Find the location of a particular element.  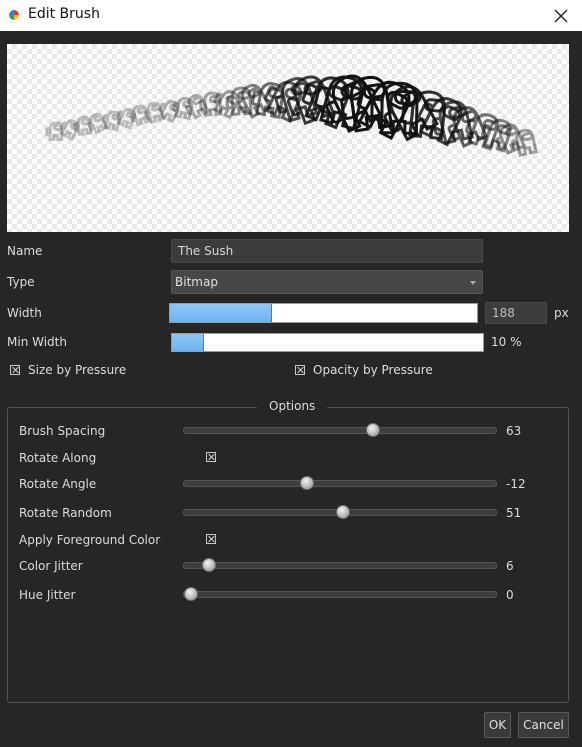

width-bar-fill is located at coordinates (221, 313).